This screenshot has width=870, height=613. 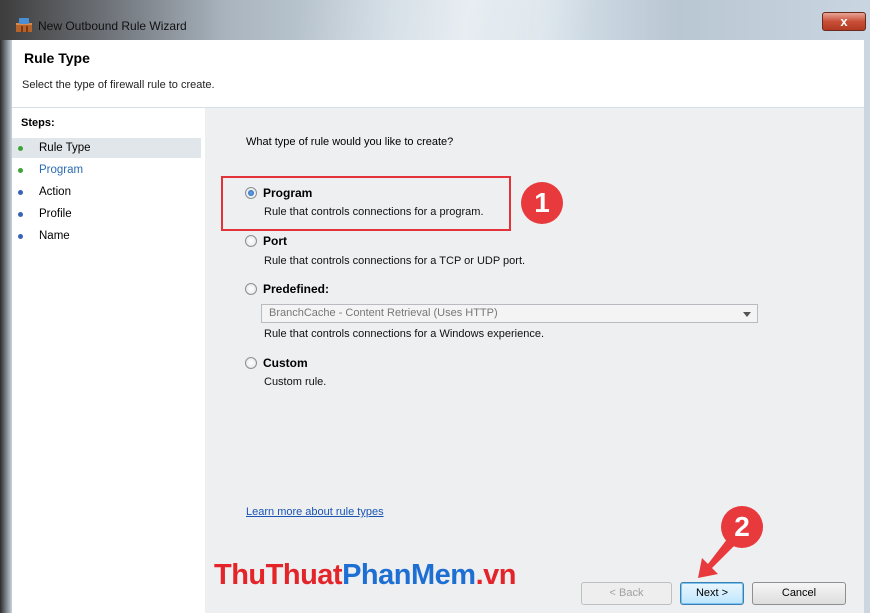 I want to click on step-label: Program, so click(x=61, y=170).